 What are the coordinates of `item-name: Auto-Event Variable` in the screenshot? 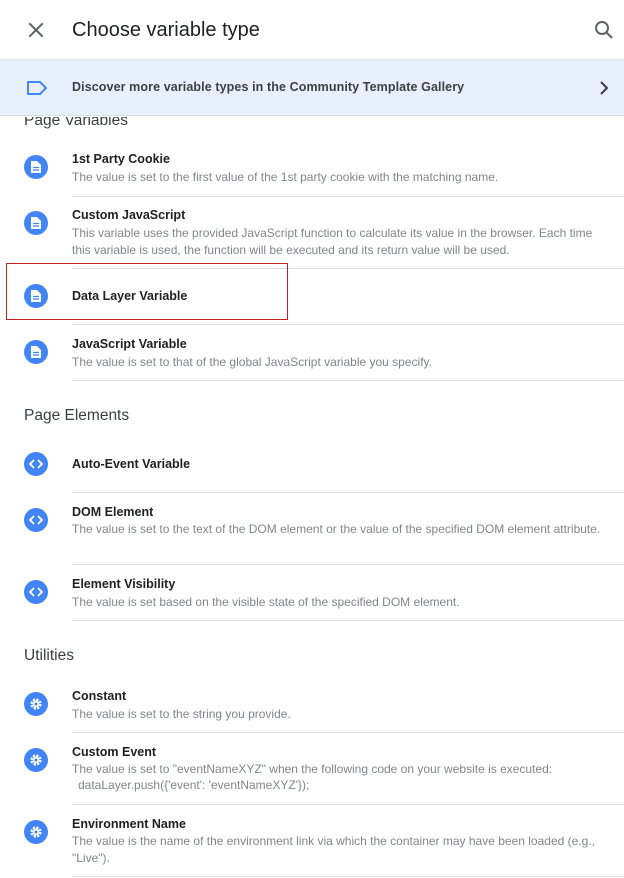 It's located at (131, 464).